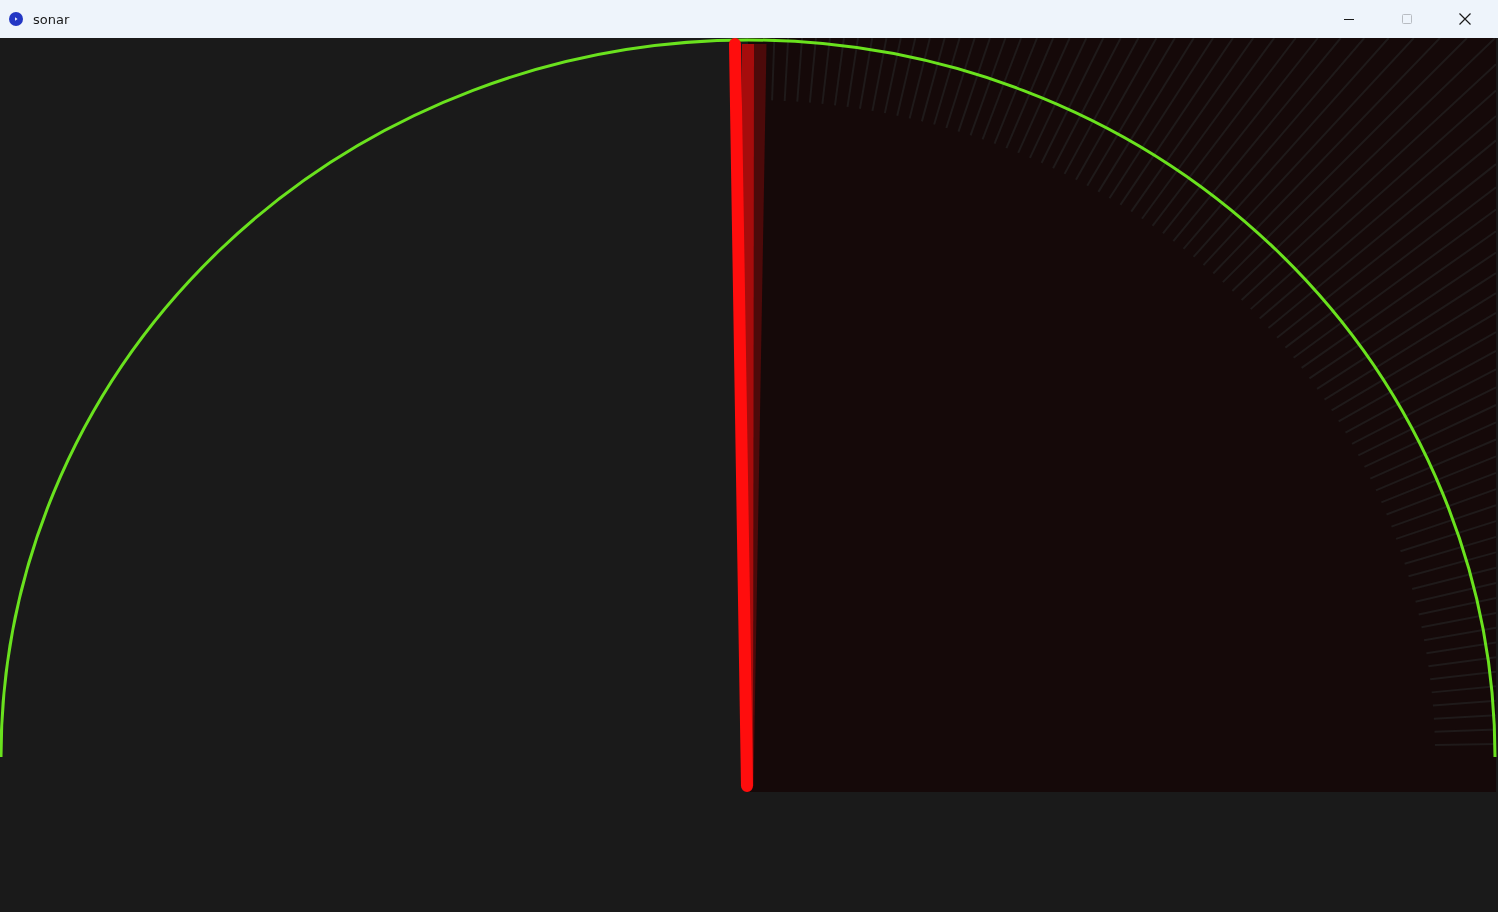  Describe the element at coordinates (1407, 19) in the screenshot. I see `maximize-icon` at that location.